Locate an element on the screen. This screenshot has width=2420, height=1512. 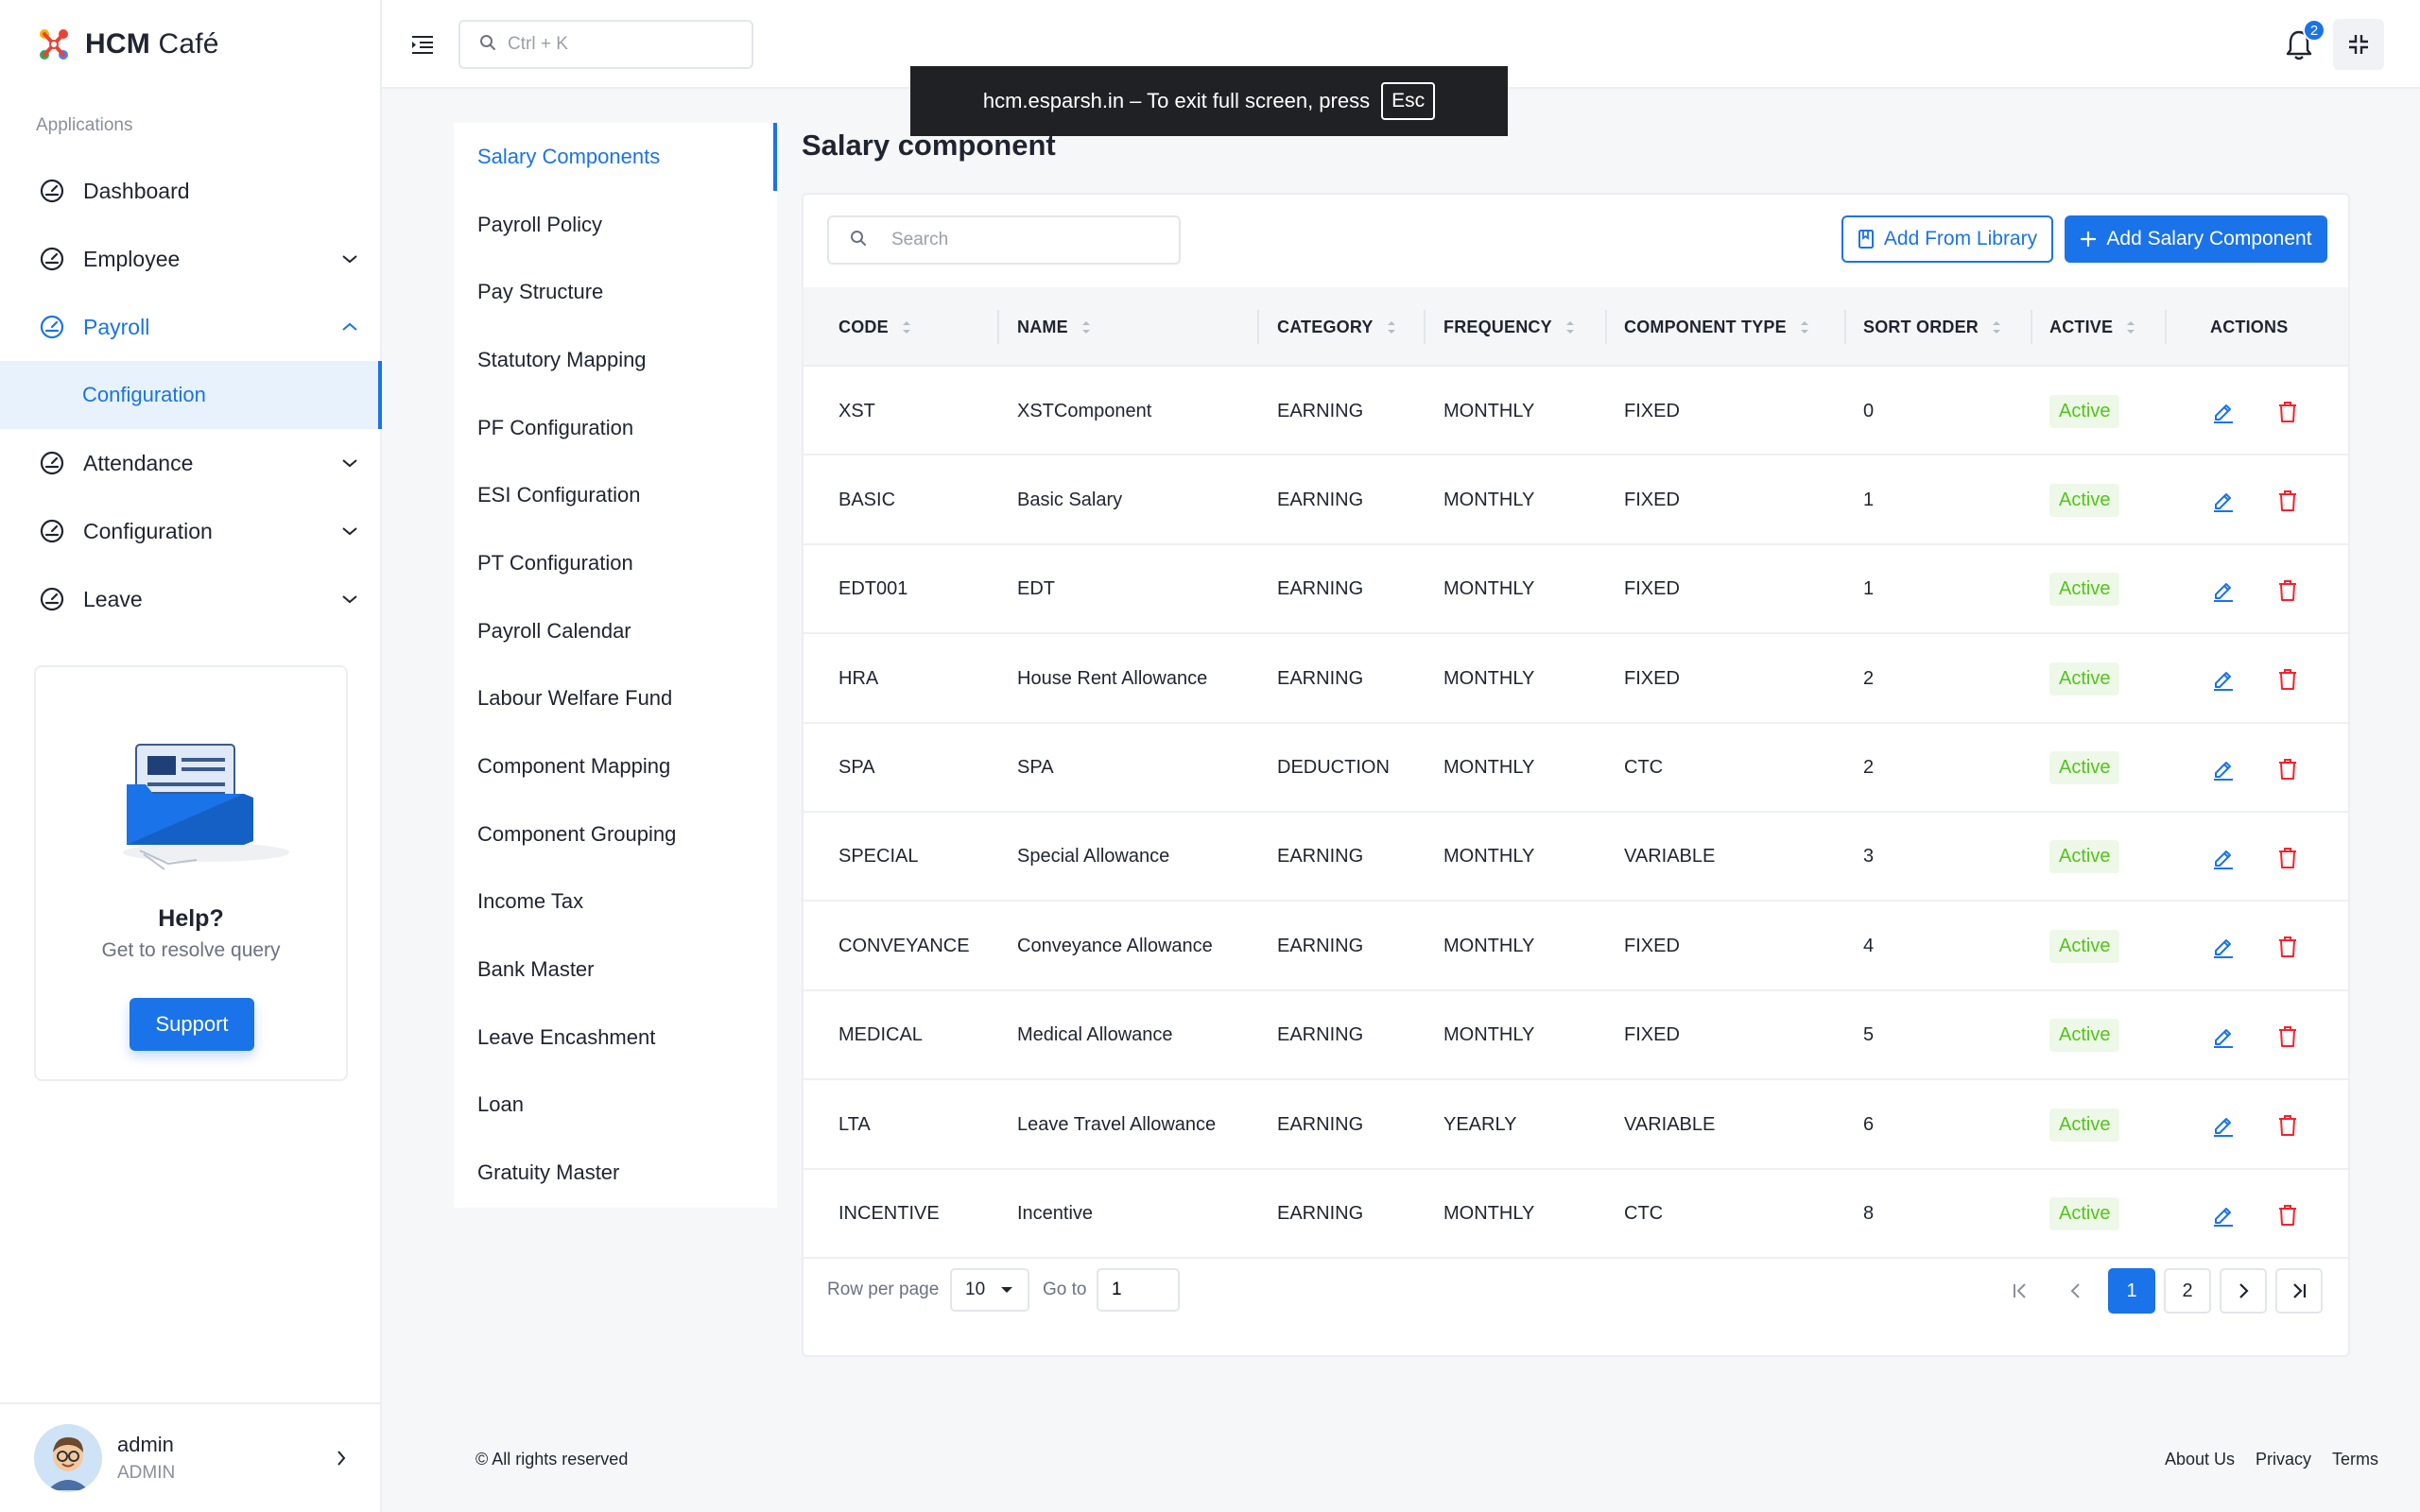
cell-name: SPA is located at coordinates (1035, 768).